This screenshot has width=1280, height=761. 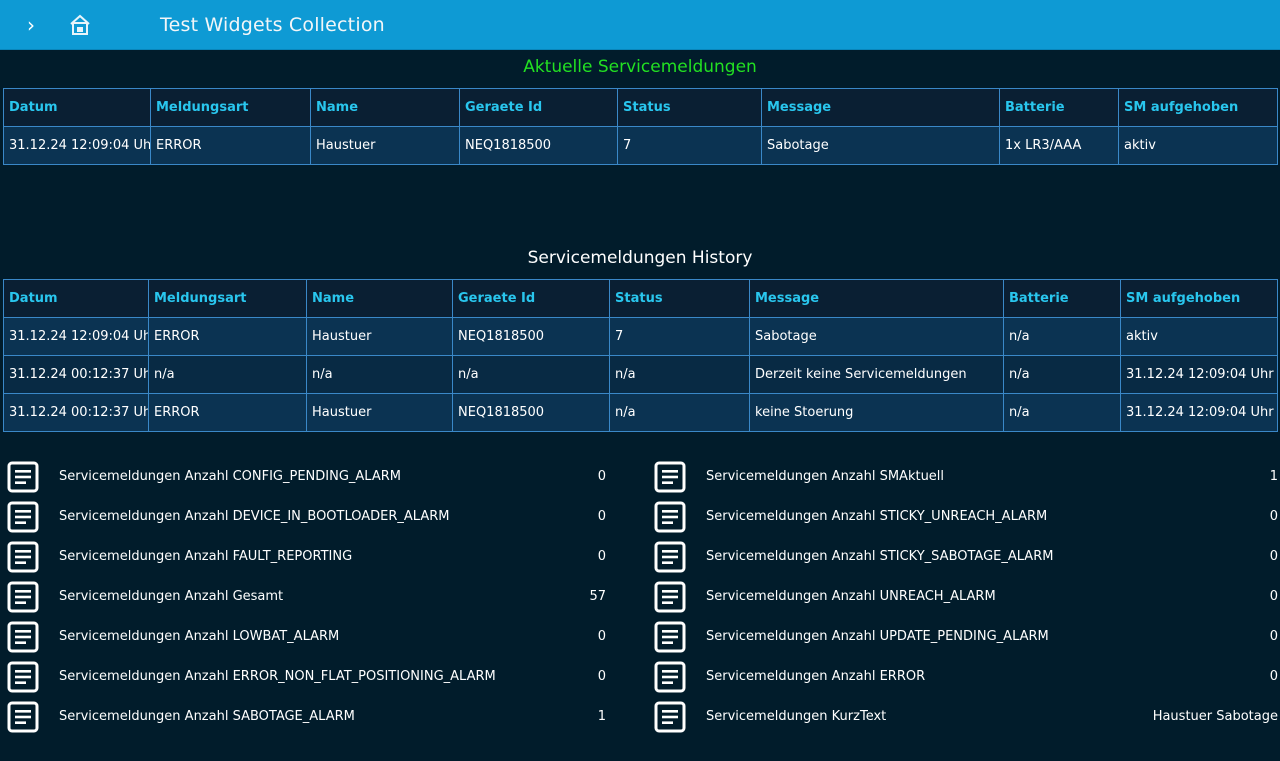 What do you see at coordinates (206, 556) in the screenshot?
I see `stat-label: Servicemeldungen Anzahl FAULT_REPORTING` at bounding box center [206, 556].